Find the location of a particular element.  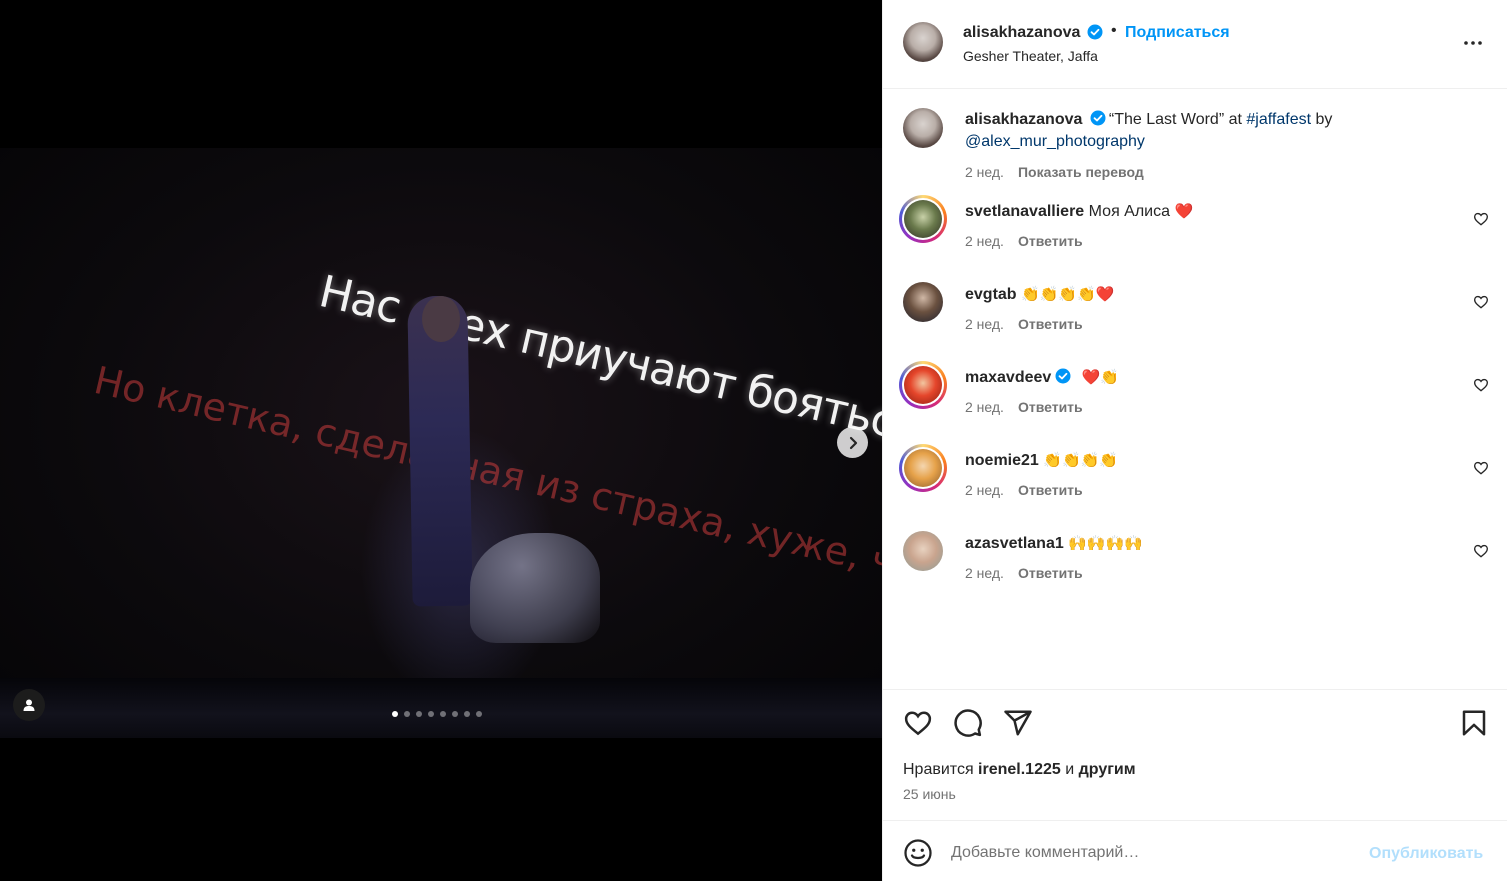

liker-username: irenel.1225 is located at coordinates (1019, 769).